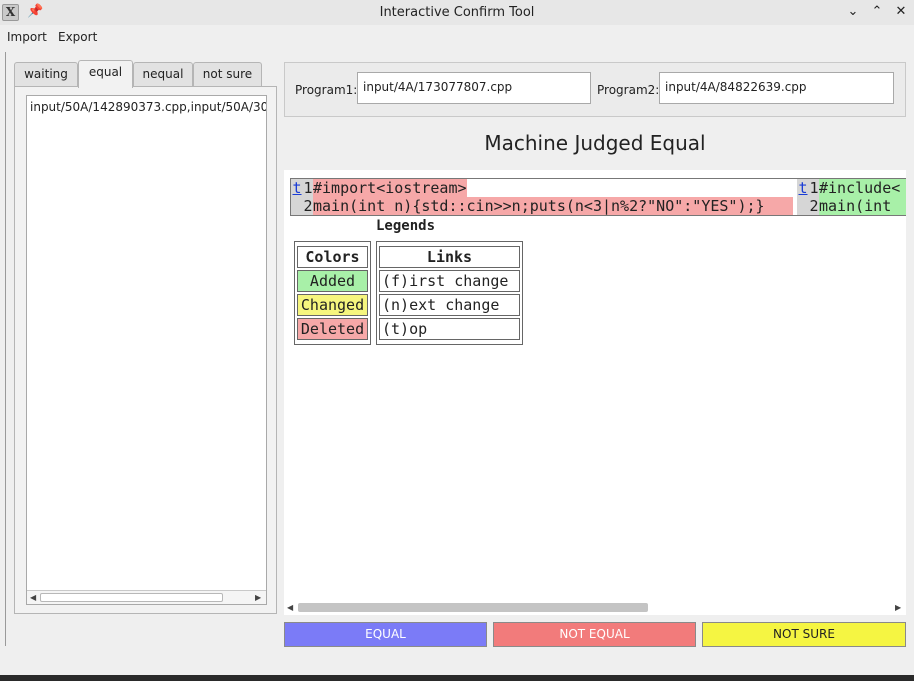 The height and width of the screenshot is (681, 914). I want to click on legend-added: Added, so click(332, 281).